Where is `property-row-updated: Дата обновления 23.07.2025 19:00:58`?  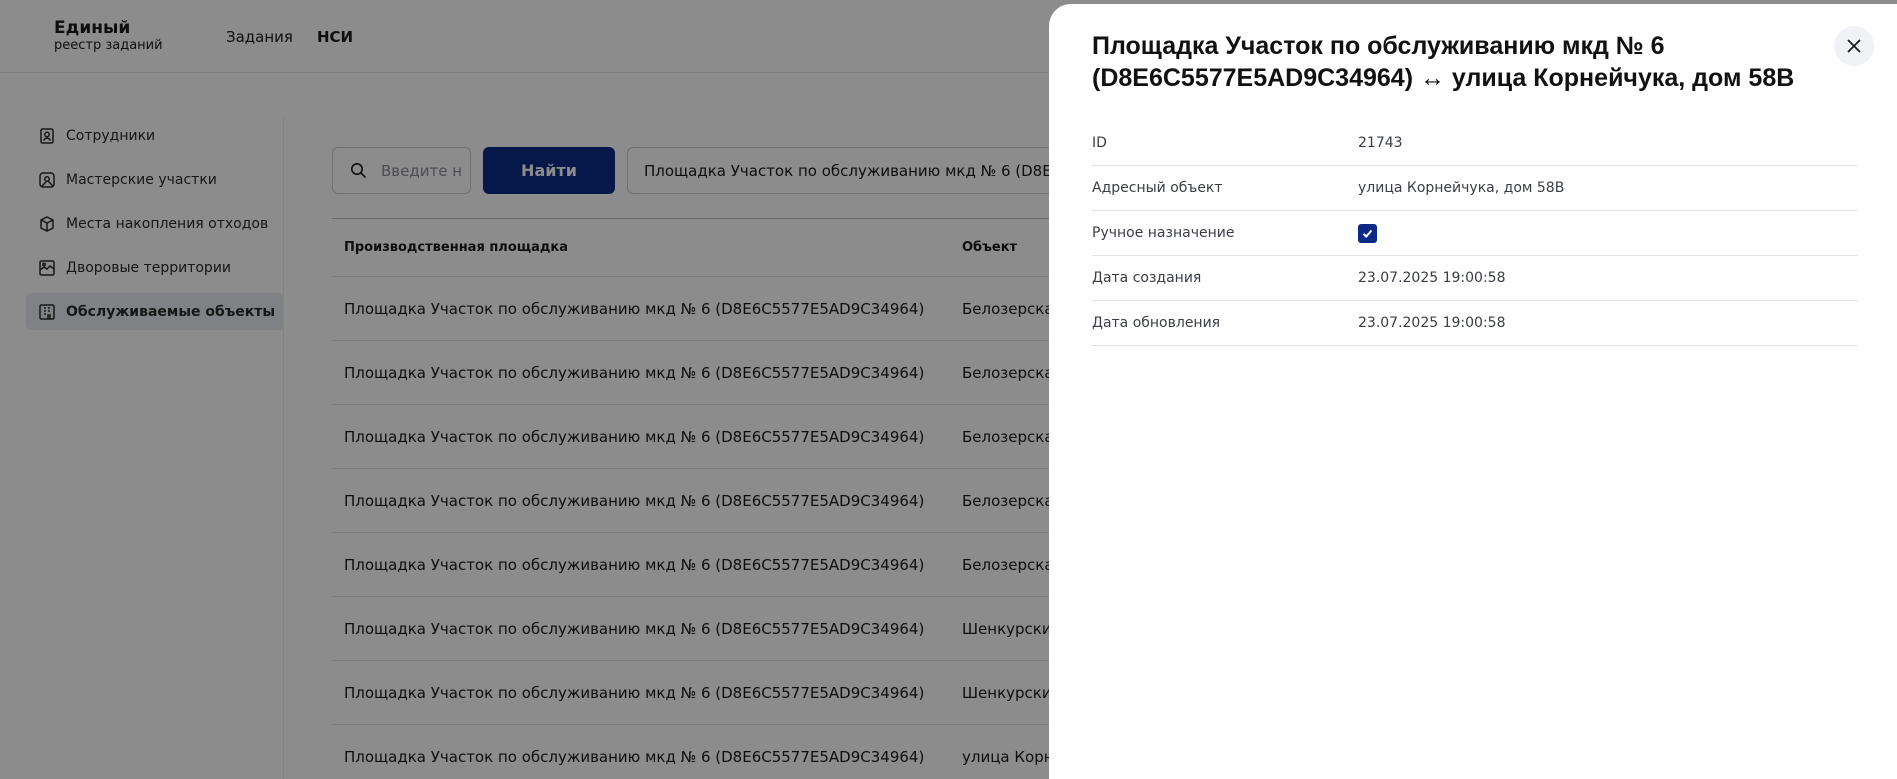 property-row-updated: Дата обновления 23.07.2025 19:00:58 is located at coordinates (1475, 323).